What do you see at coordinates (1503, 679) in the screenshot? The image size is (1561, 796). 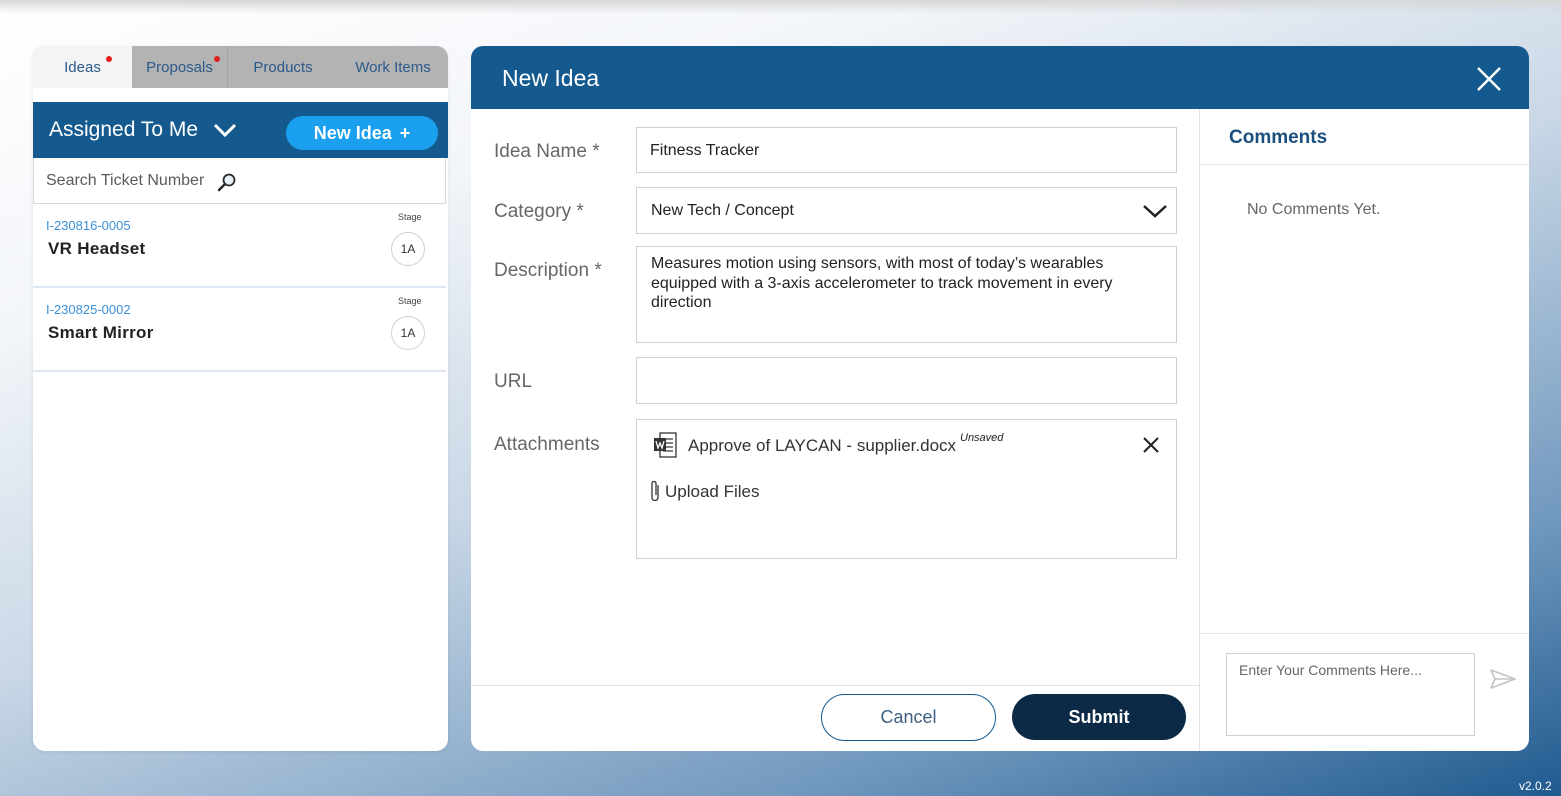 I see `send-icon` at bounding box center [1503, 679].